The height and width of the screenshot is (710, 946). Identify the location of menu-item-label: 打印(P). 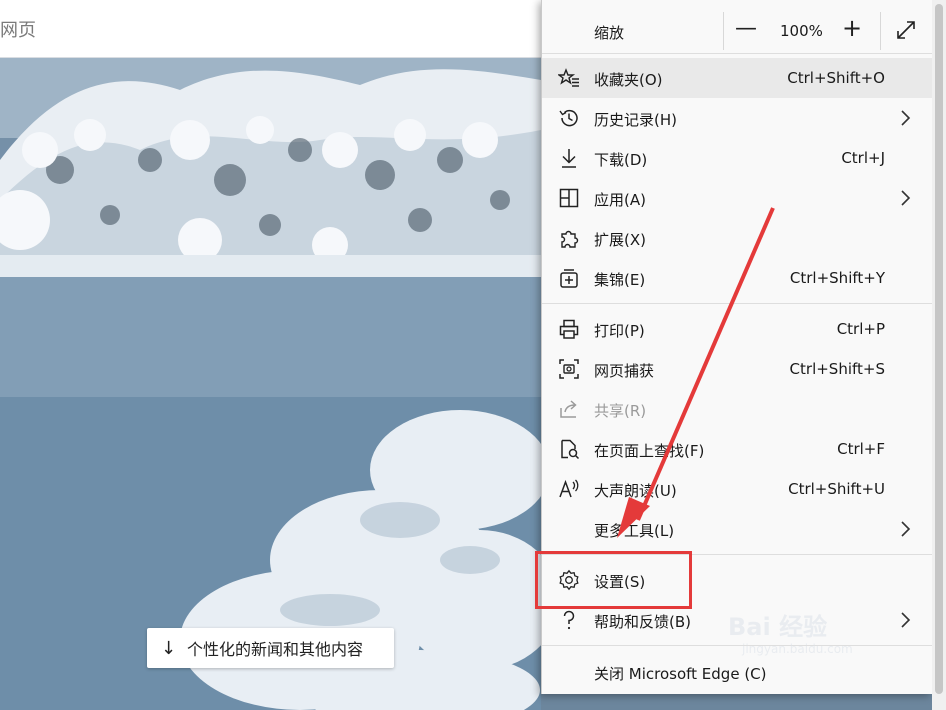
(619, 331).